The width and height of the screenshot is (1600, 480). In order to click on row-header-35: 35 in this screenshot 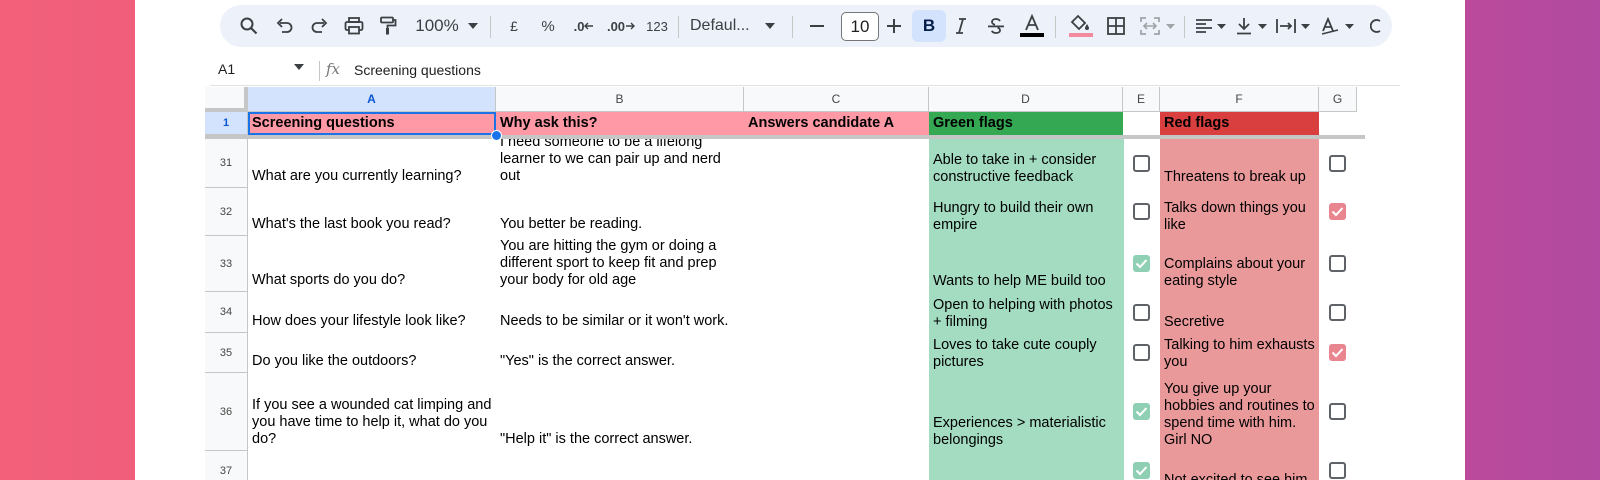, I will do `click(226, 353)`.